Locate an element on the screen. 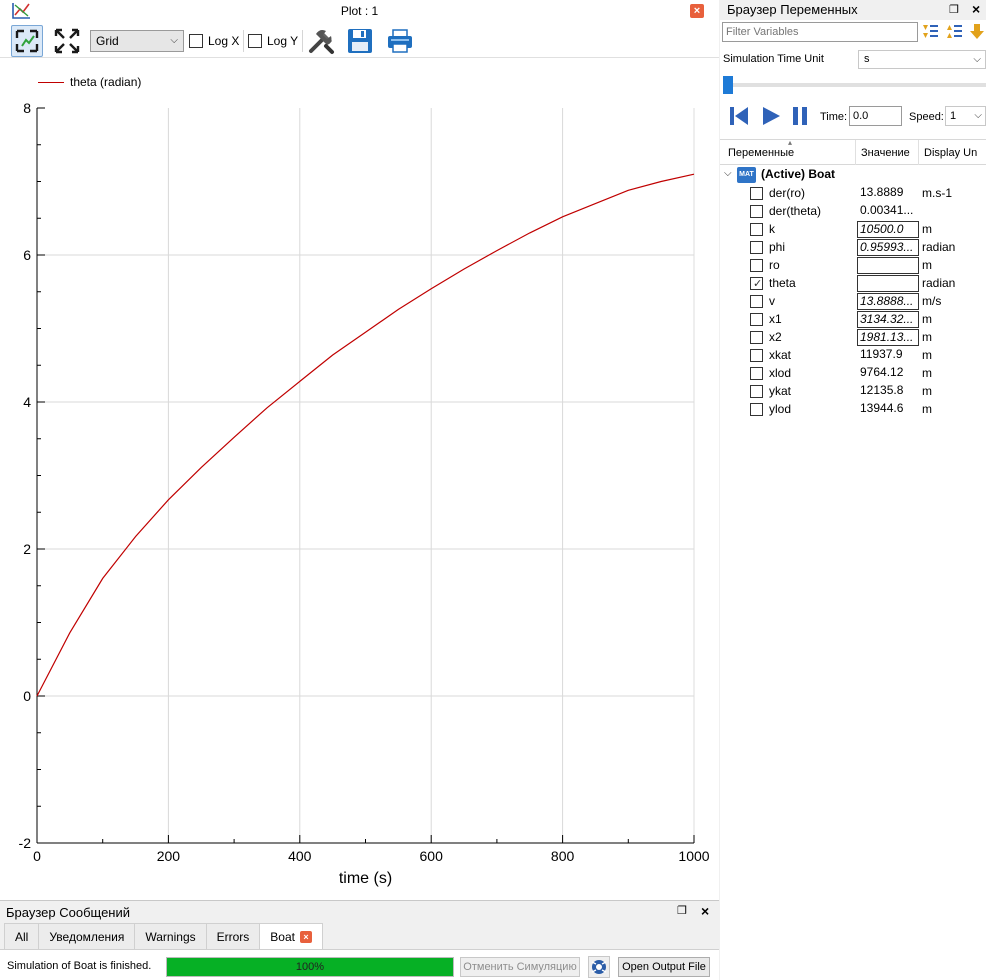 This screenshot has width=986, height=980. variable-row-ykat: ykat 12135.8 m is located at coordinates (853, 391).